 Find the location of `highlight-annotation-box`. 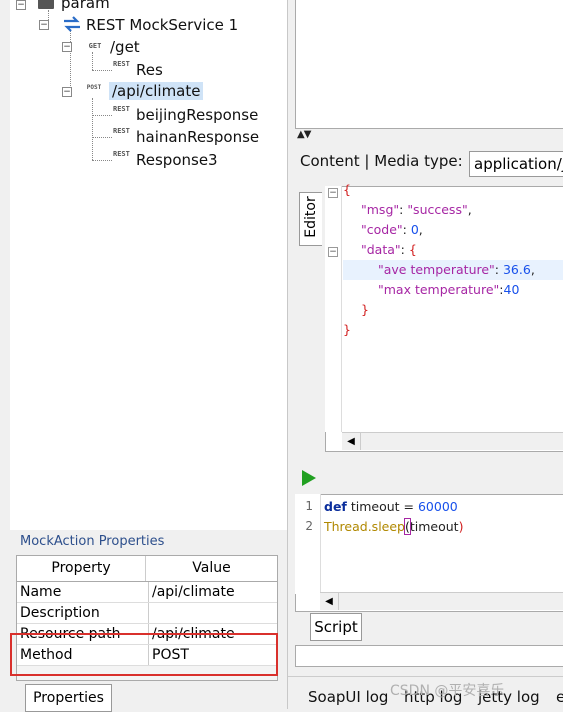

highlight-annotation-box is located at coordinates (144, 654).